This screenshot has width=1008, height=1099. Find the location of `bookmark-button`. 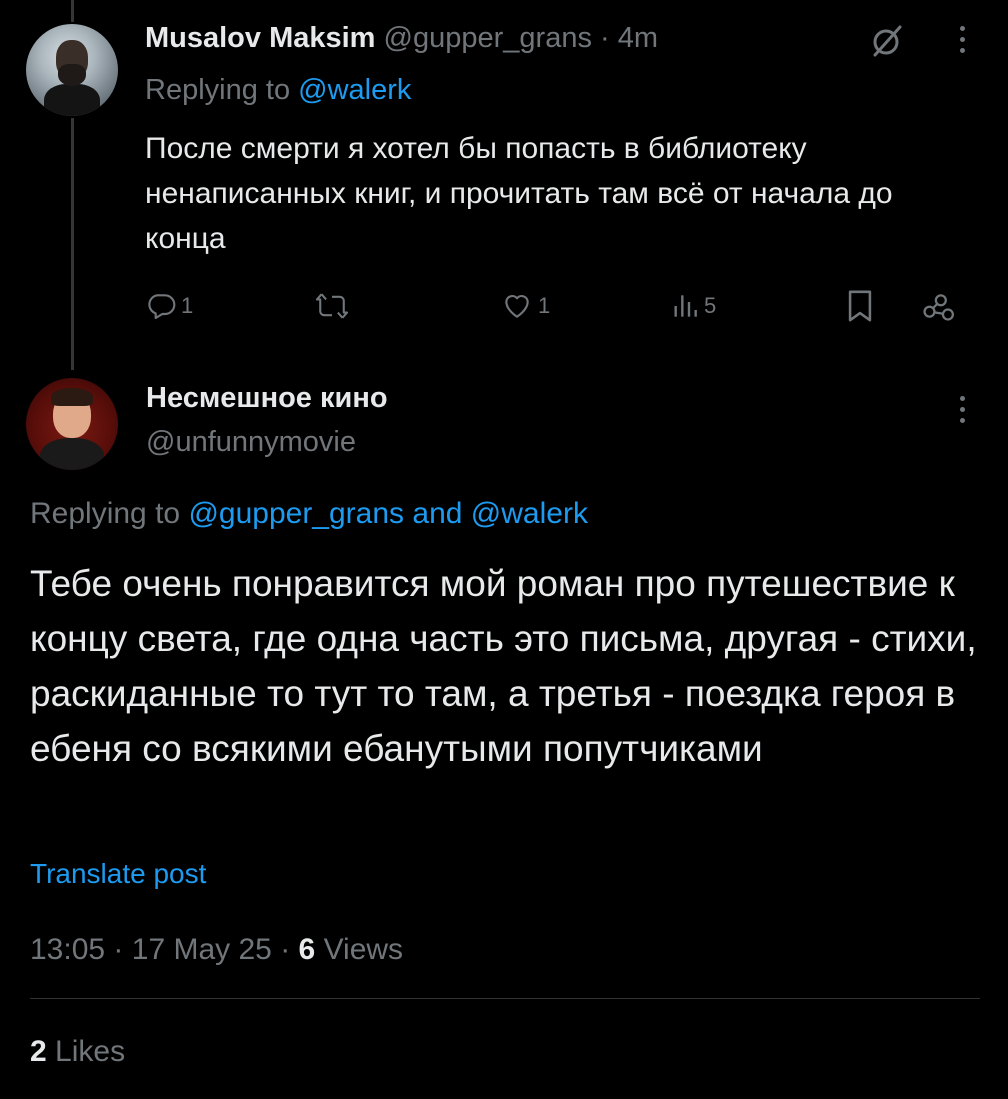

bookmark-button is located at coordinates (860, 306).